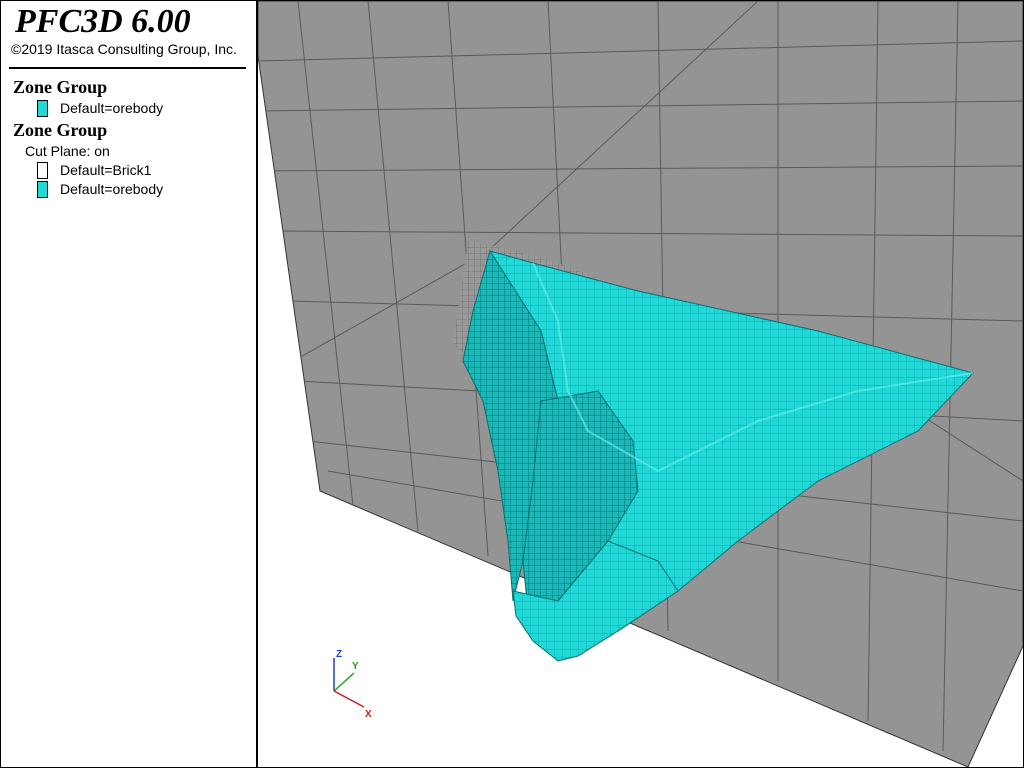 The height and width of the screenshot is (768, 1024). Describe the element at coordinates (127, 68) in the screenshot. I see `title-divider` at that location.